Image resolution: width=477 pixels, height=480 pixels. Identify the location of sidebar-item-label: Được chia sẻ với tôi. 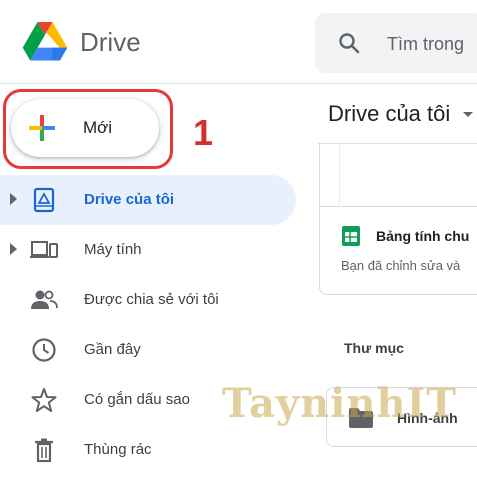
(151, 299).